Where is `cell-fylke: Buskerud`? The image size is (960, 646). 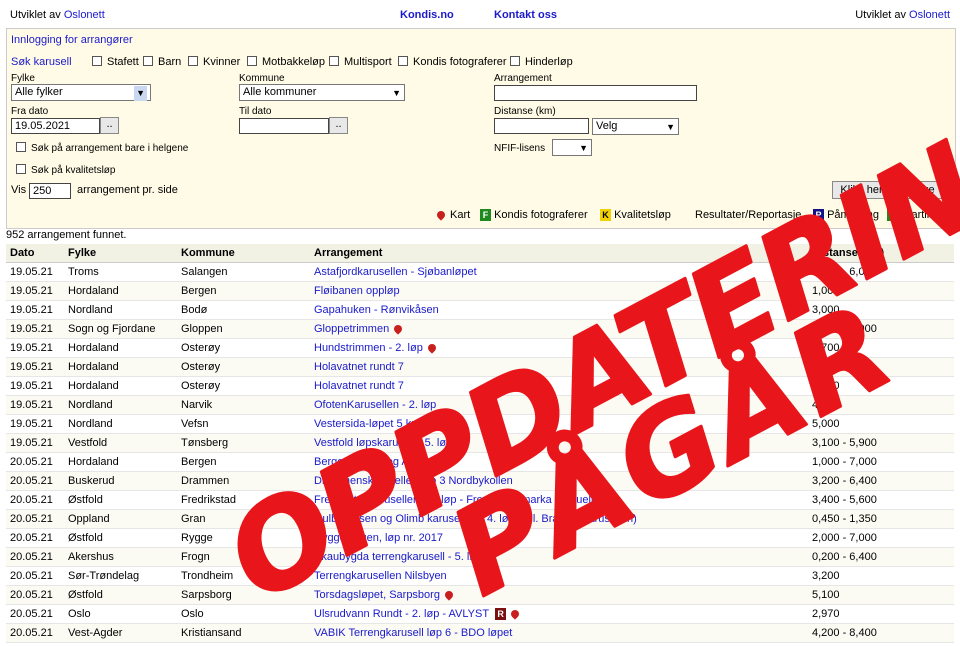 cell-fylke: Buskerud is located at coordinates (120, 481).